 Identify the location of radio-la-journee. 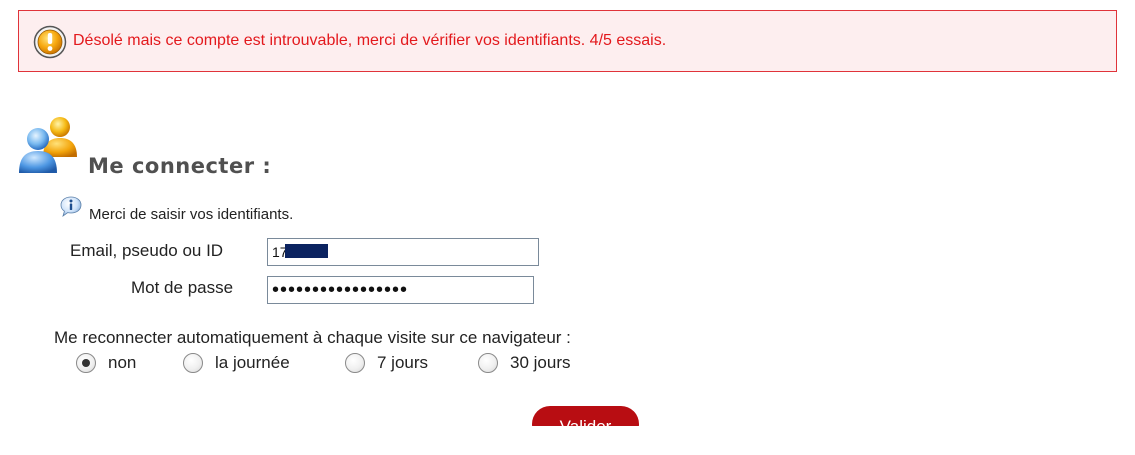
(193, 363).